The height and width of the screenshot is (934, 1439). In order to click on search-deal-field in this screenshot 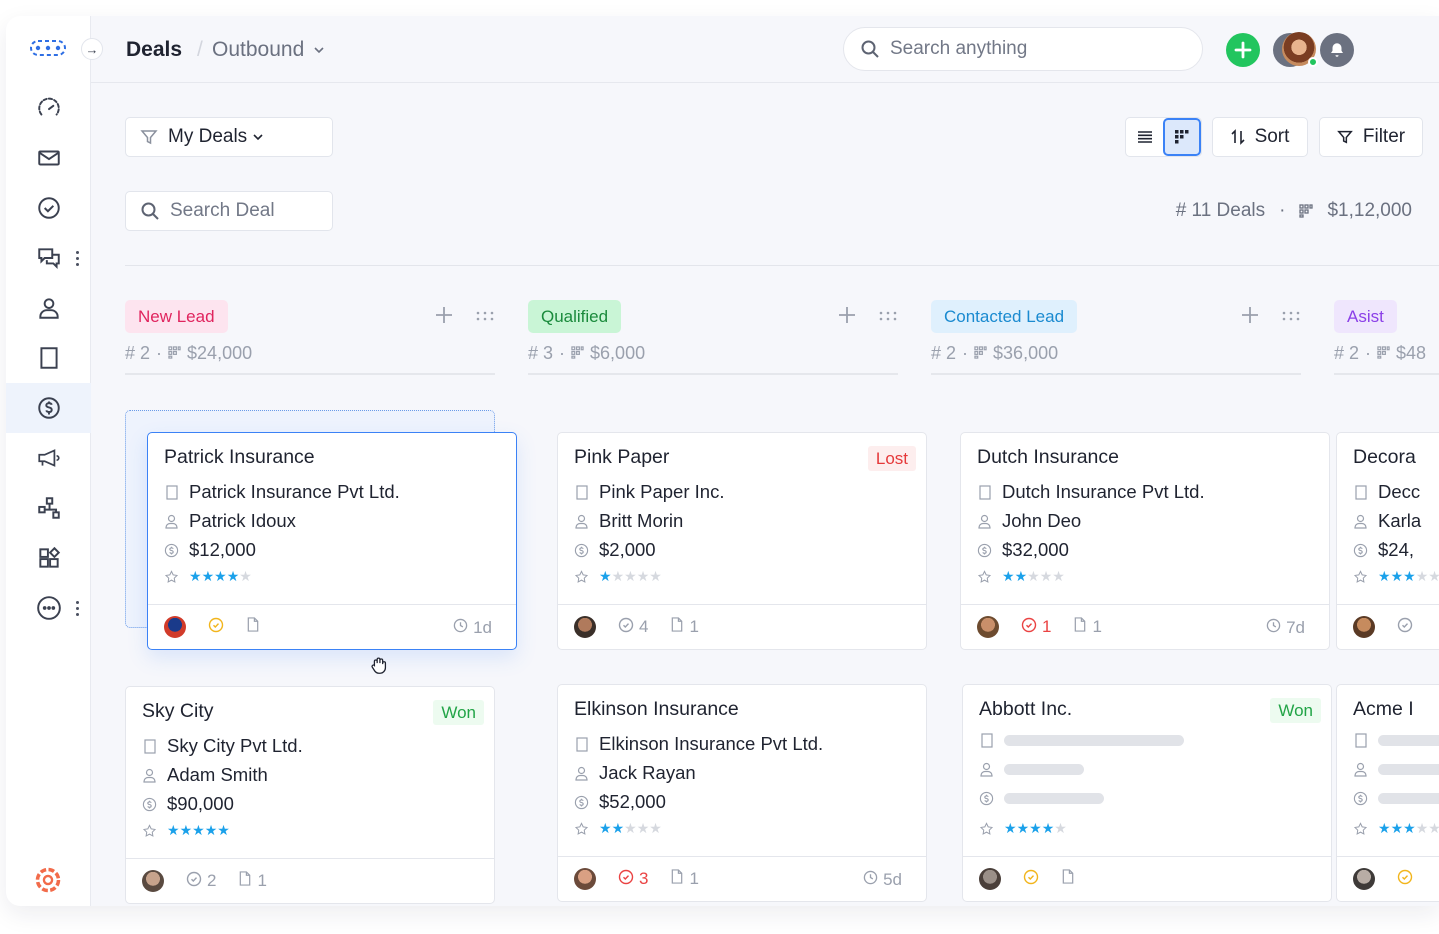, I will do `click(229, 211)`.